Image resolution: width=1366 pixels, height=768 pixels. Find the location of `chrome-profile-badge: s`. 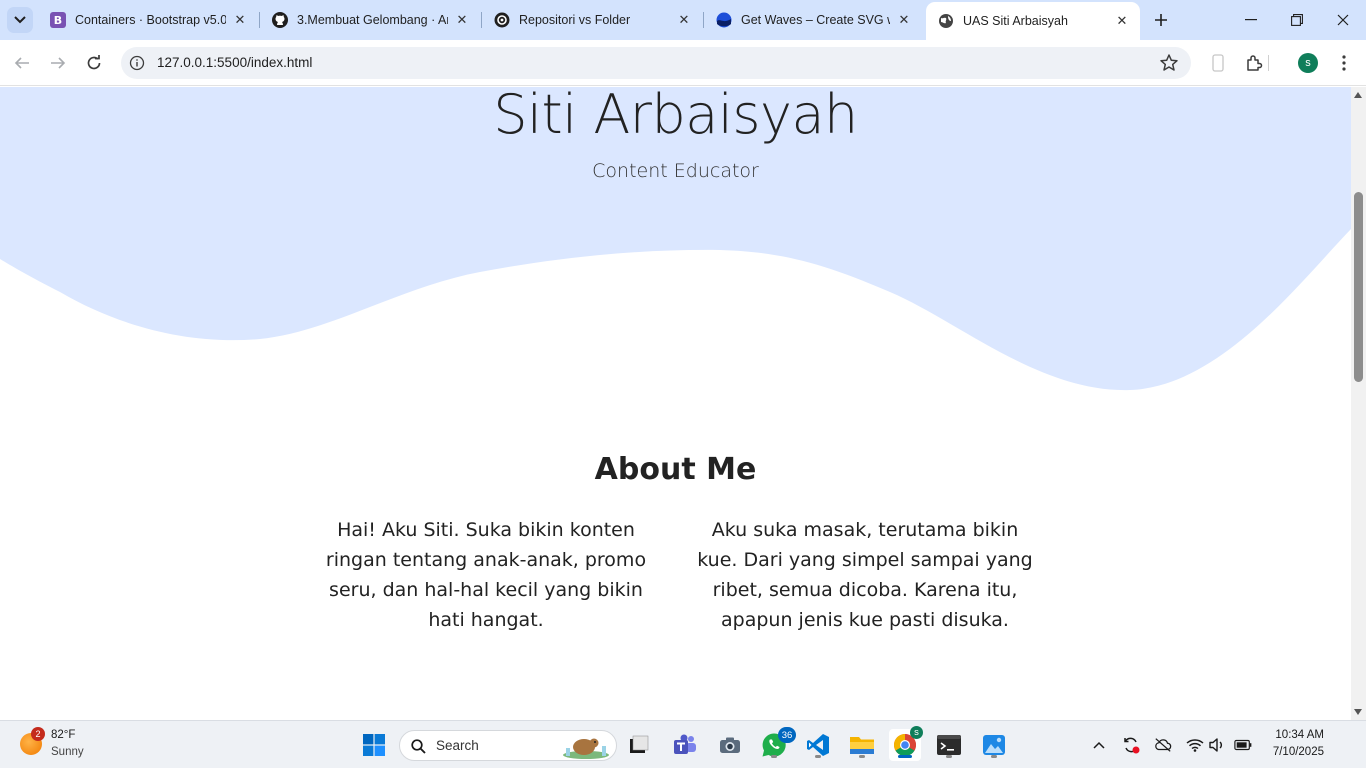

chrome-profile-badge: s is located at coordinates (916, 732).